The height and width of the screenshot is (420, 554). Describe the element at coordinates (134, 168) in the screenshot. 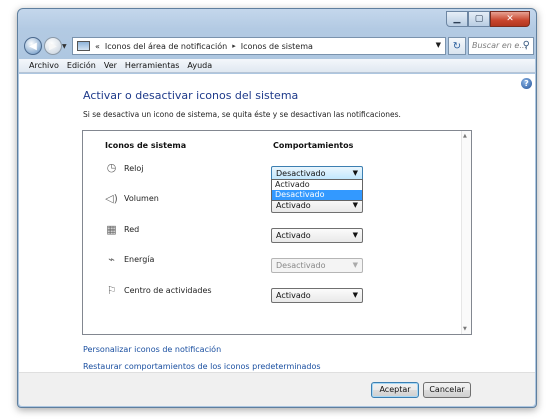

I see `row-label-reloj: Reloj` at that location.